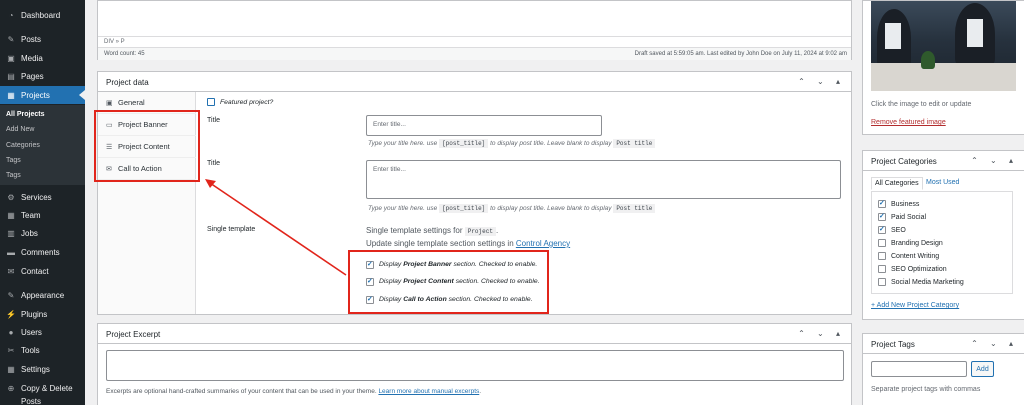  Describe the element at coordinates (448, 282) in the screenshot. I see `annotation-checkbox-box` at that location.